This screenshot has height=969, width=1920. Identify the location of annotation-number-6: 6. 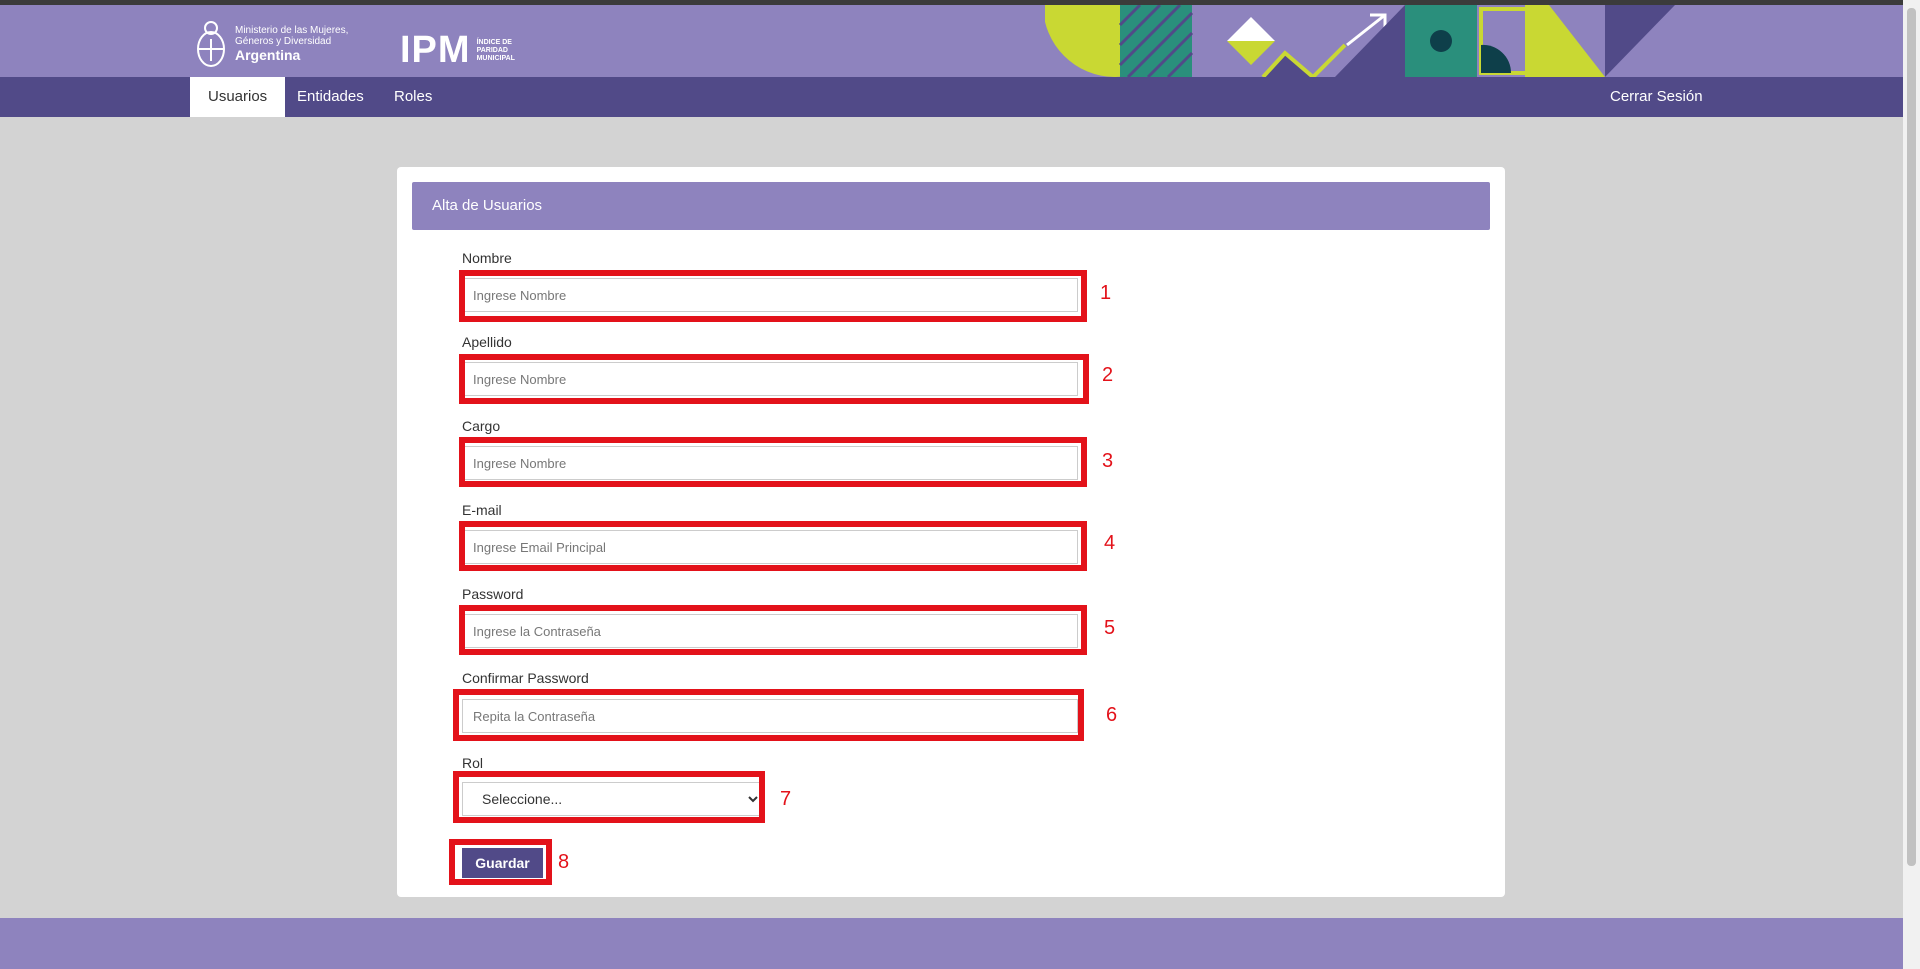
(1112, 715).